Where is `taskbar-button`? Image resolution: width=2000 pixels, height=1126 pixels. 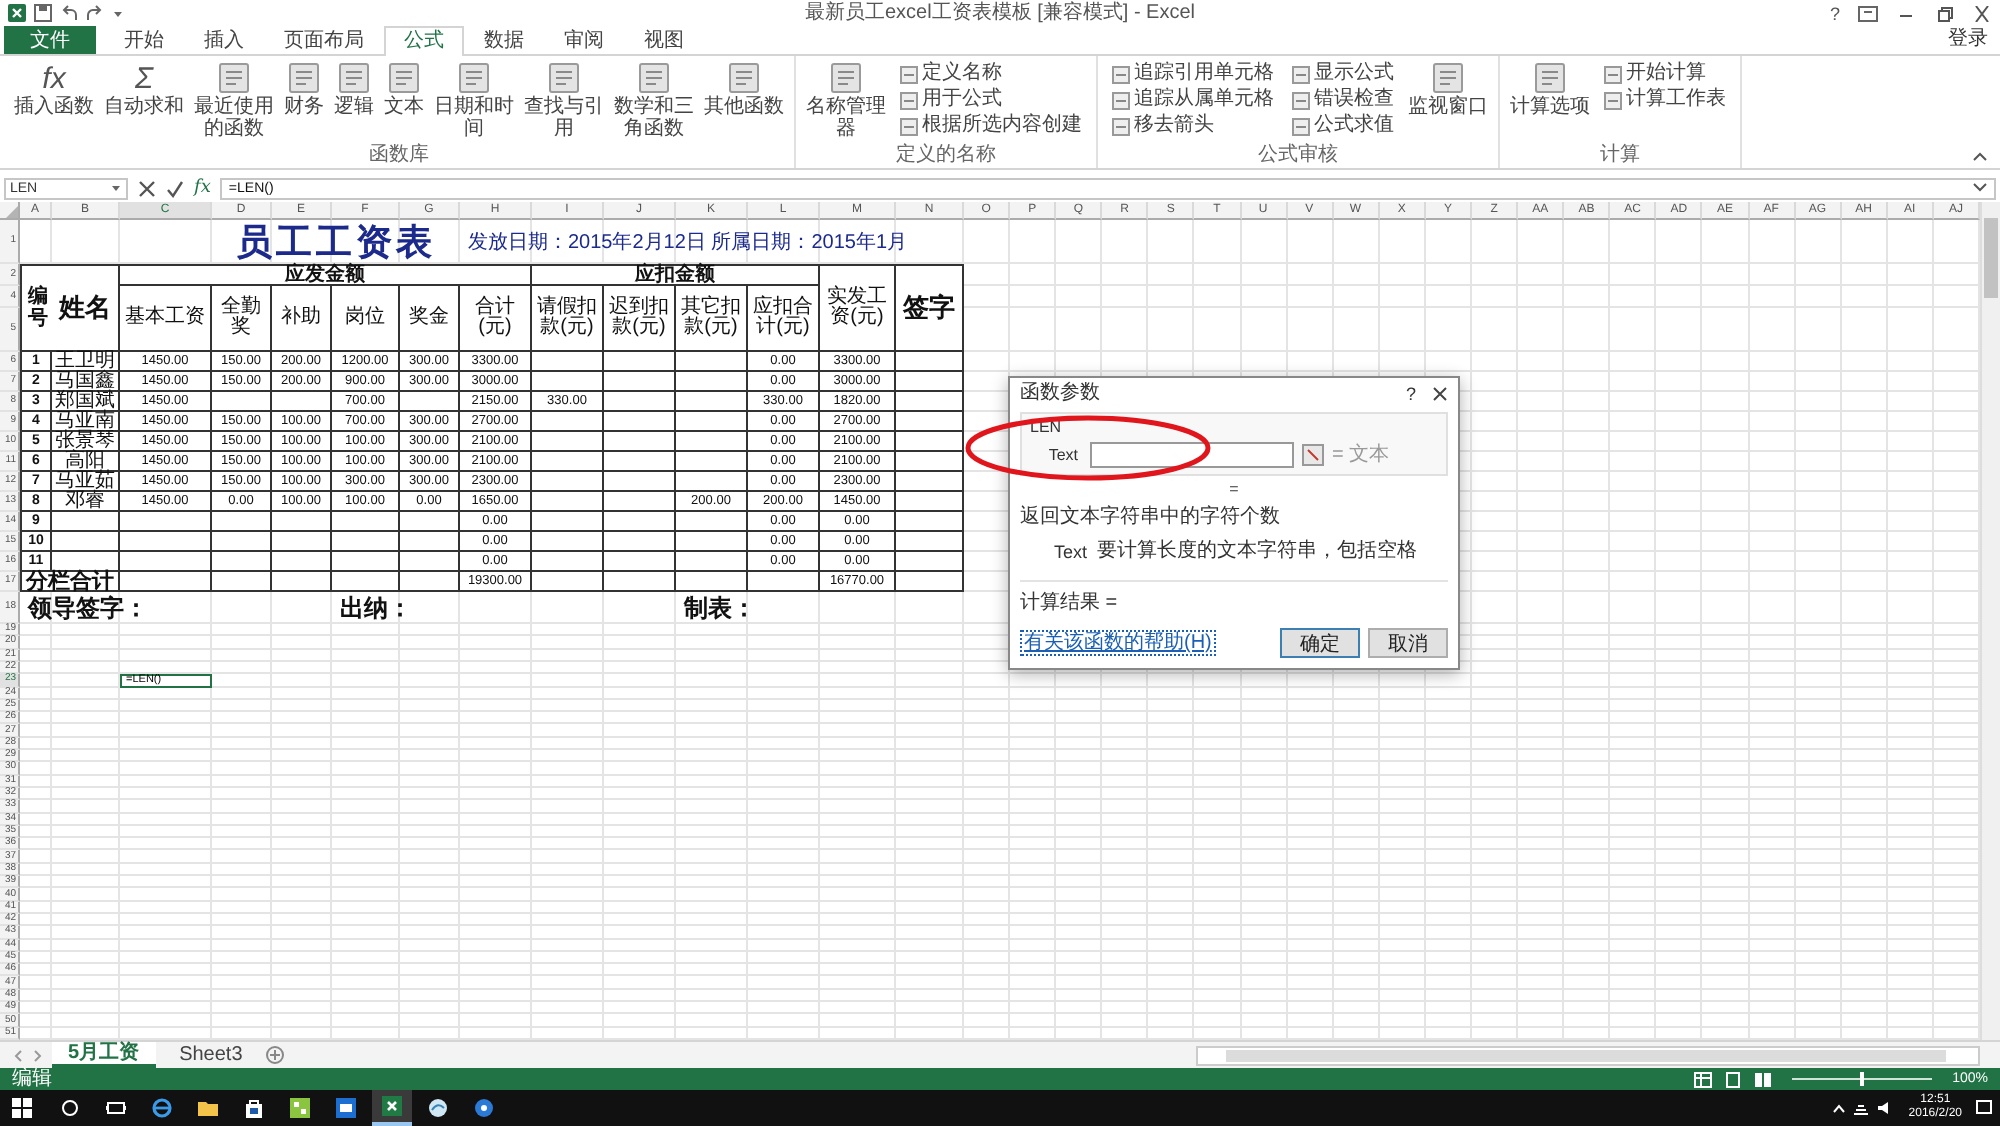
taskbar-button is located at coordinates (392, 1108).